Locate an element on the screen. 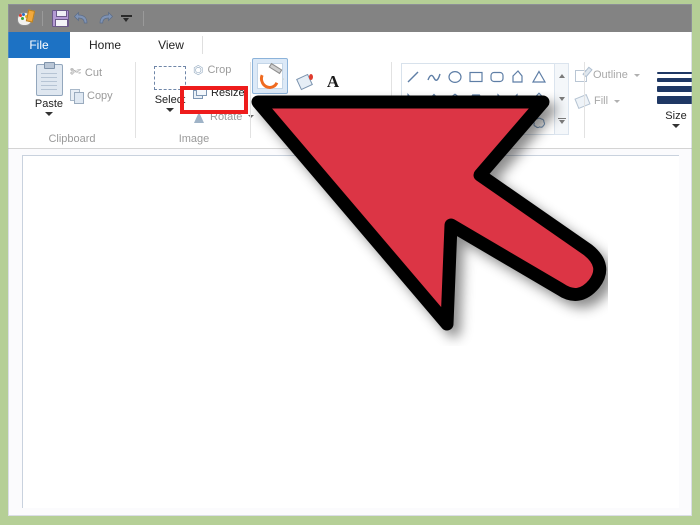 Image resolution: width=700 pixels, height=525 pixels. ribbon-group-clipboard: Paste ✄ Cut Copy Clipboard is located at coordinates (72, 103).